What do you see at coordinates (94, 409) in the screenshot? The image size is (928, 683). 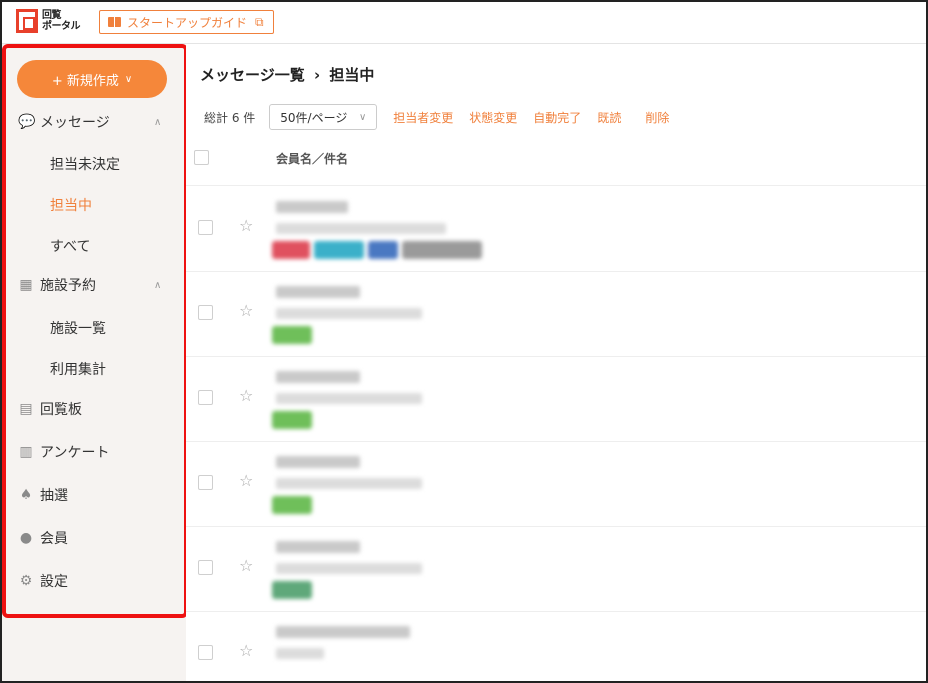 I see `sidebar-item-circular: ▤ 回覧板` at bounding box center [94, 409].